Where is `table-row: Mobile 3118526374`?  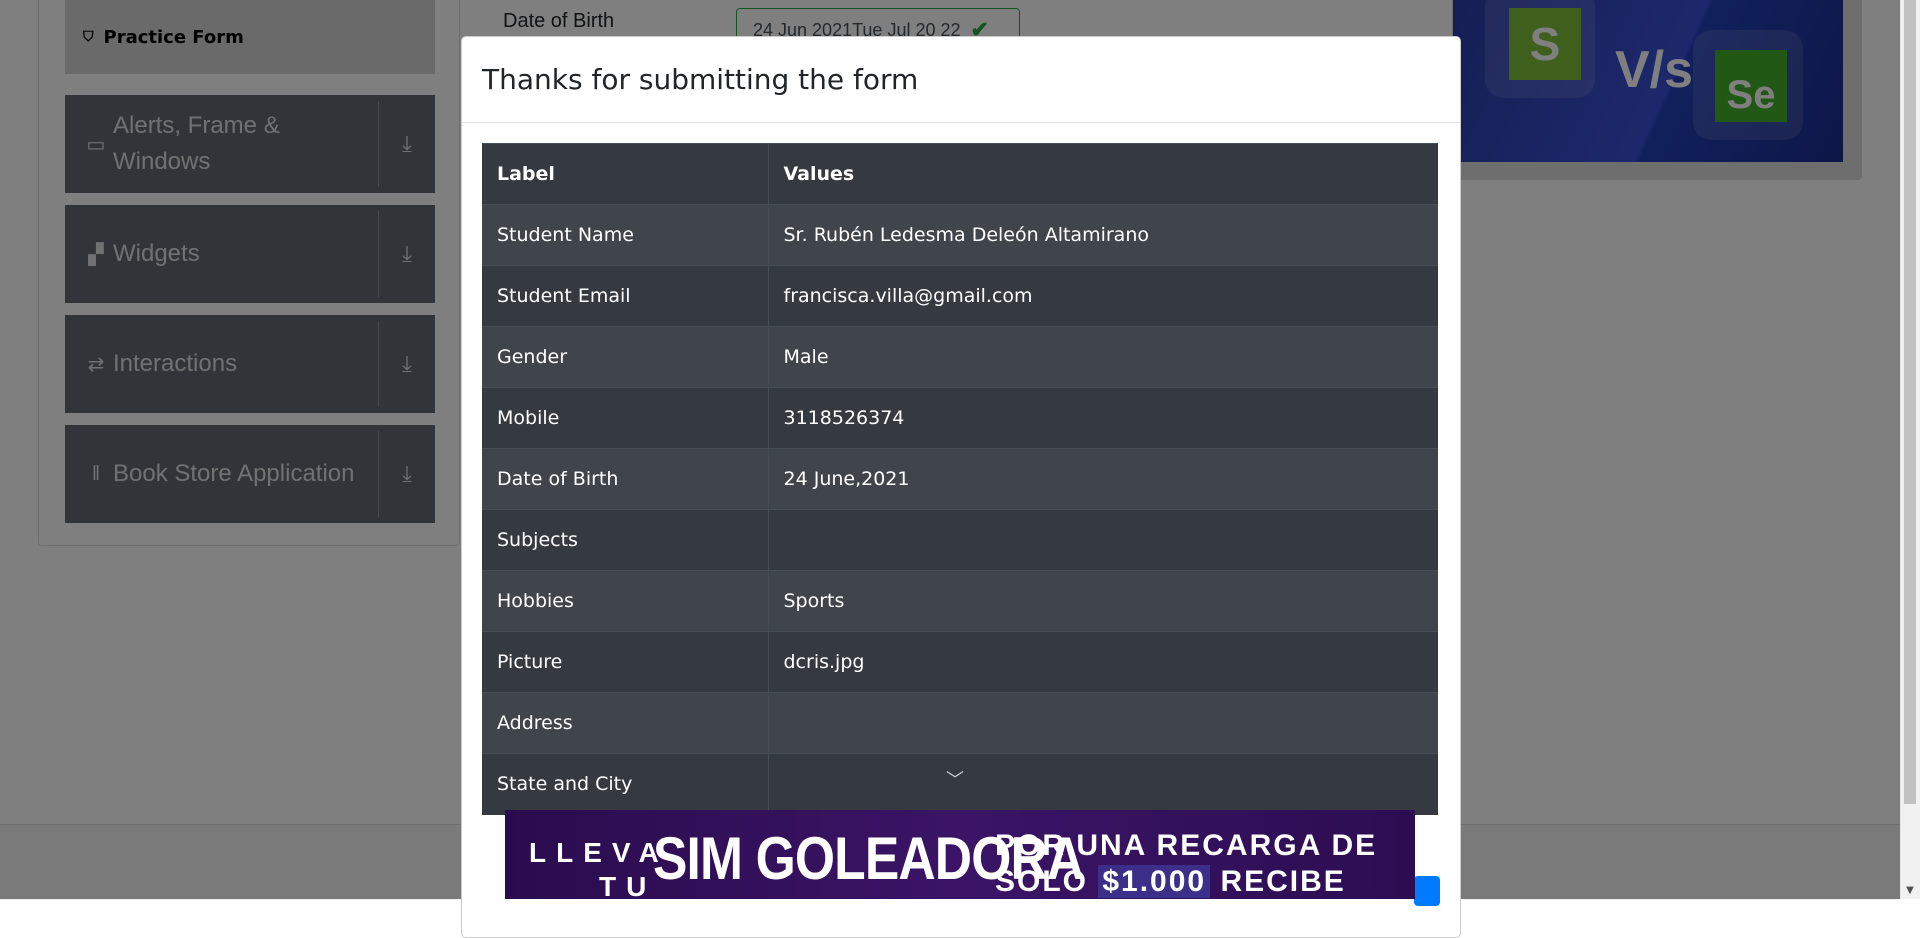
table-row: Mobile 3118526374 is located at coordinates (960, 418).